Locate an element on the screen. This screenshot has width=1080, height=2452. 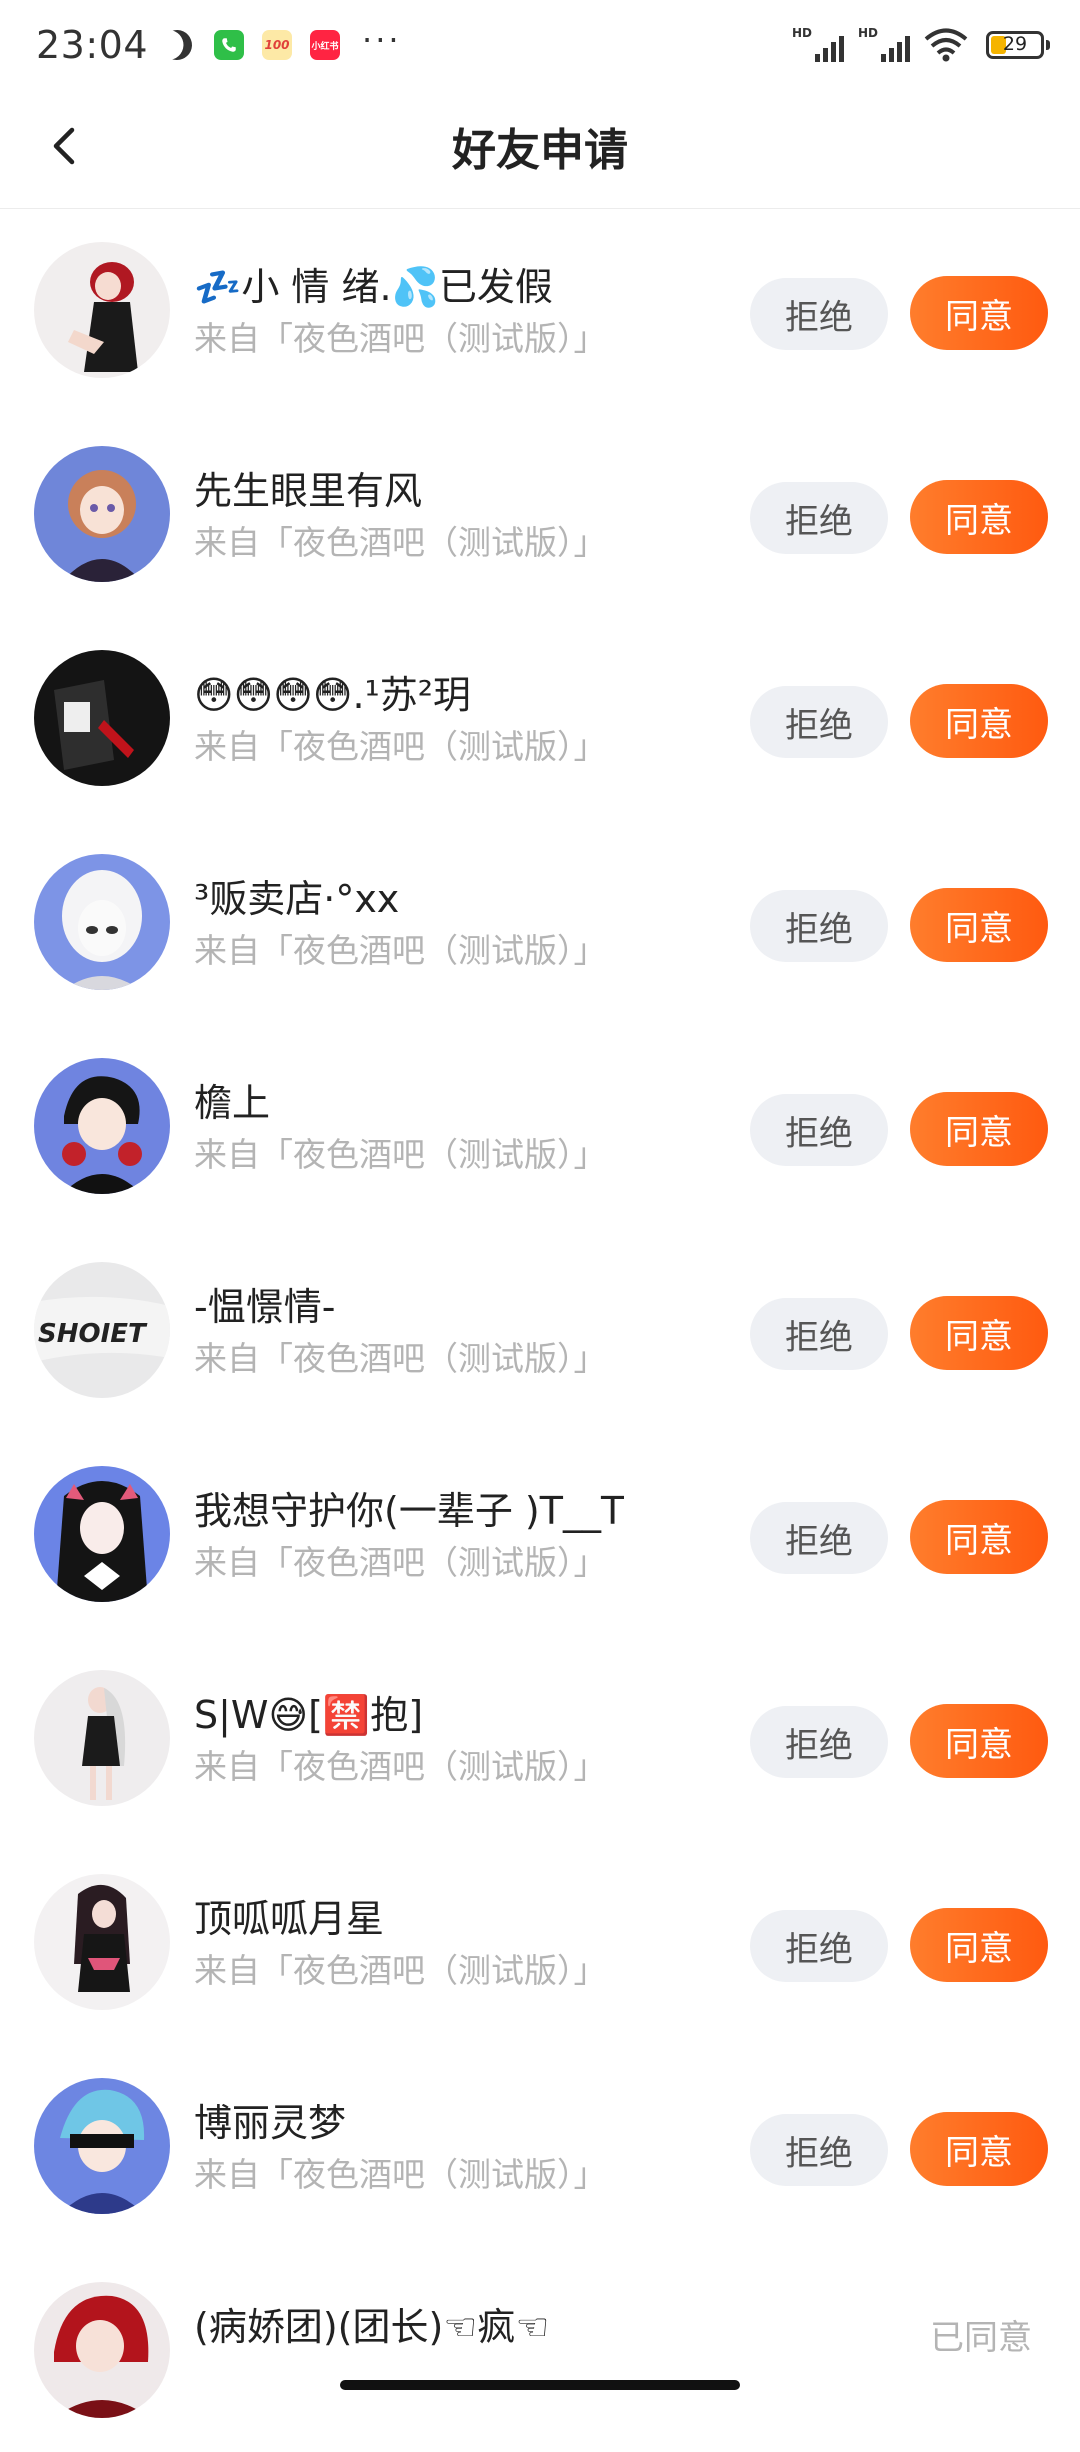
back-arrow-icon is located at coordinates (66, 146).